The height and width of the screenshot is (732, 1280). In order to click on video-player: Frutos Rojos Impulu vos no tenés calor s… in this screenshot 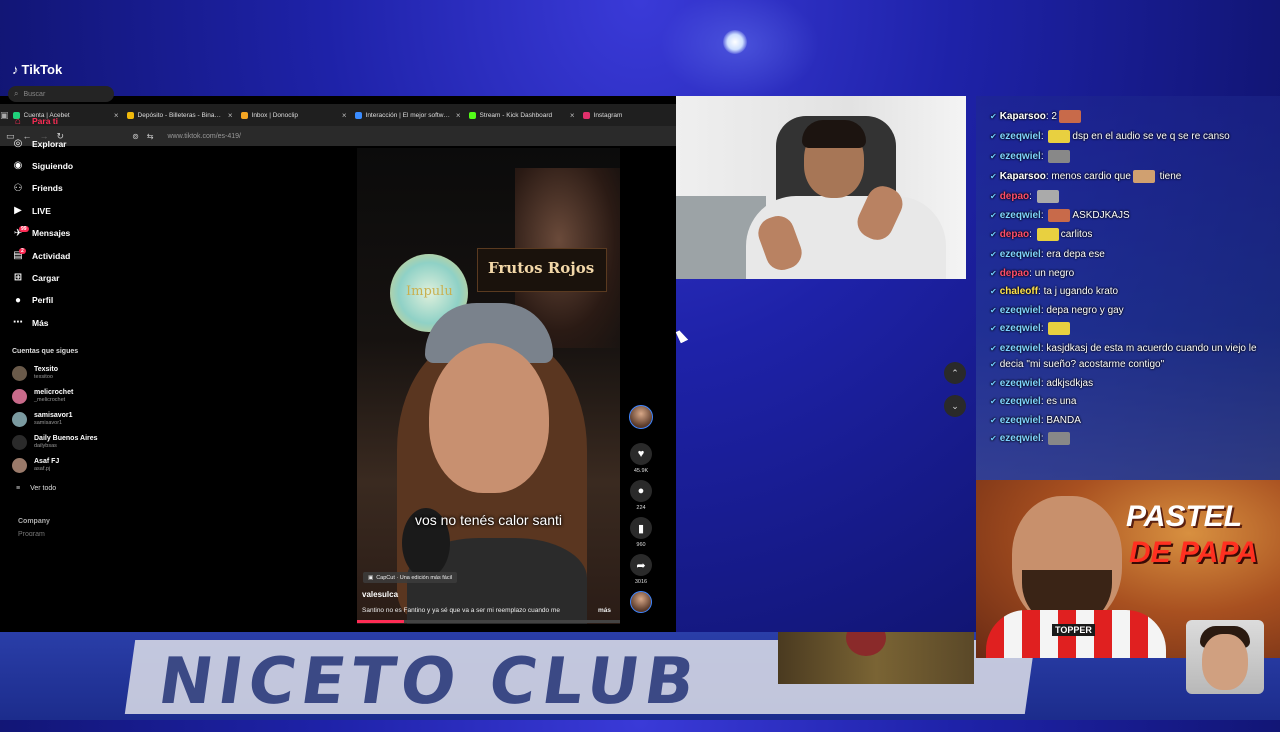, I will do `click(488, 386)`.